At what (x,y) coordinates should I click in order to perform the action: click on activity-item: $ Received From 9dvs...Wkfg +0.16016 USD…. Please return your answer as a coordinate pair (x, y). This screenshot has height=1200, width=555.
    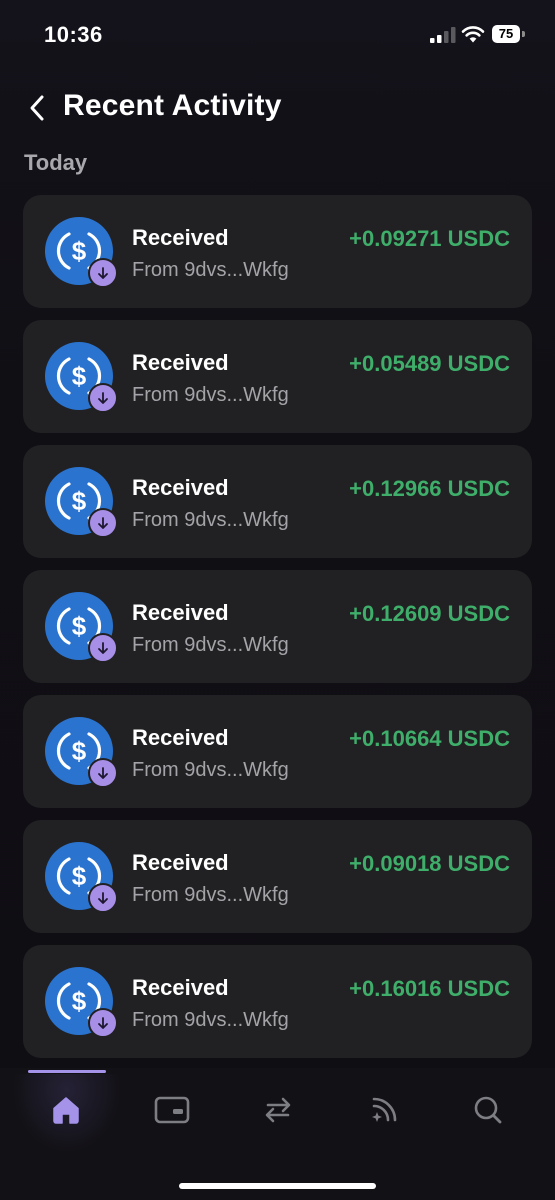
    Looking at the image, I should click on (277, 1001).